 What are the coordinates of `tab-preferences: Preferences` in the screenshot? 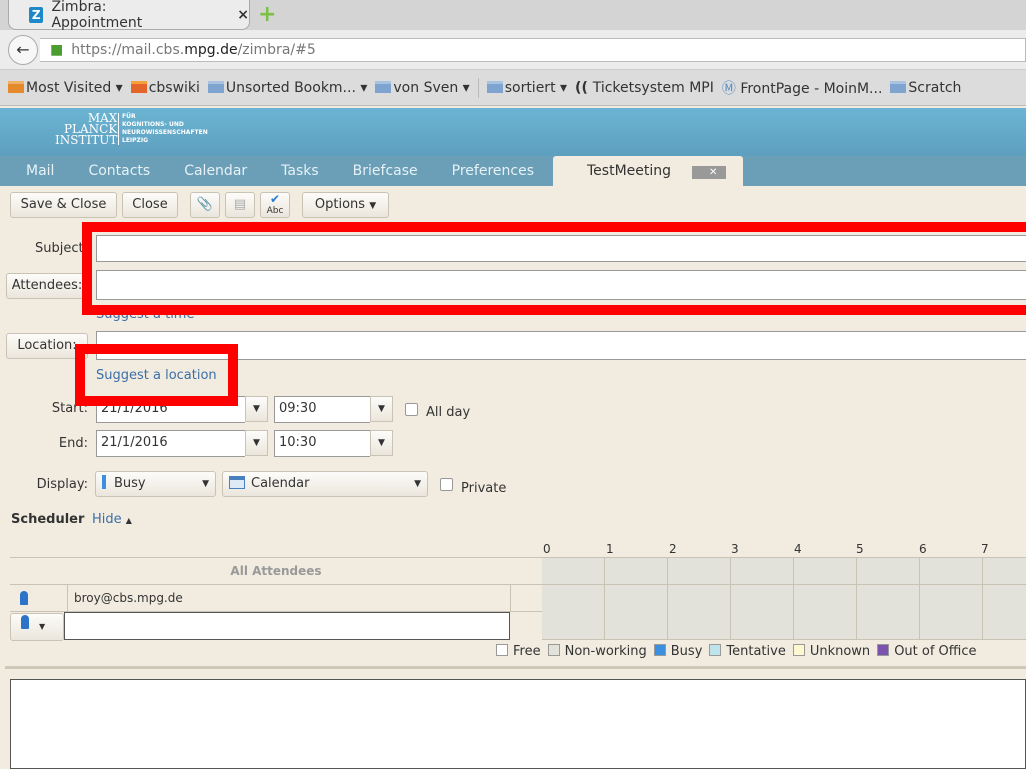 It's located at (493, 171).